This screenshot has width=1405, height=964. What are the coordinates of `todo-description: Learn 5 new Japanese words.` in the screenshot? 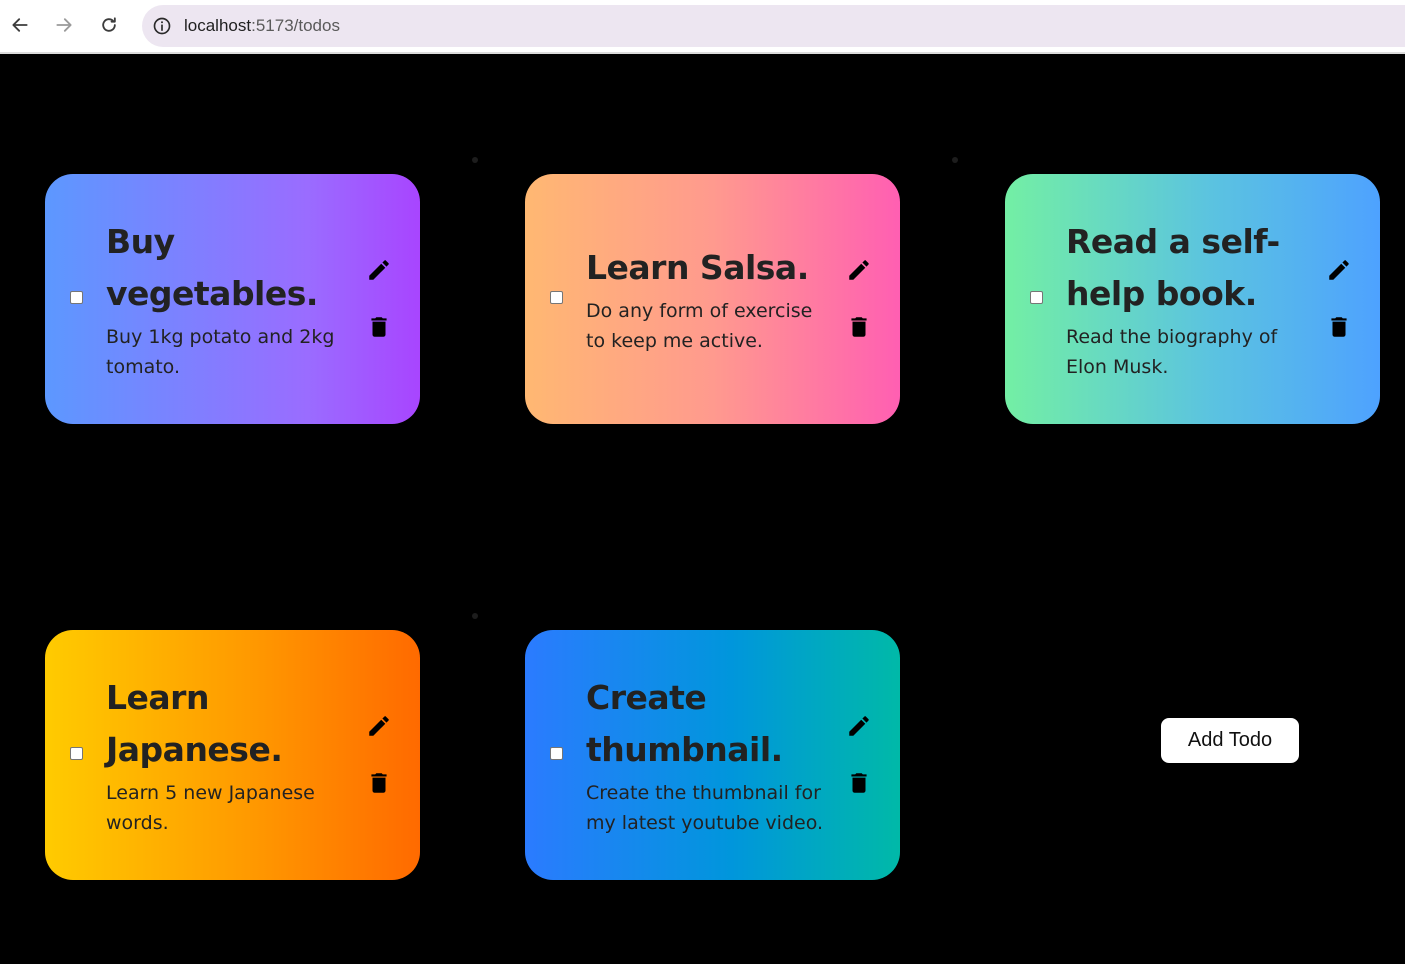 It's located at (210, 808).